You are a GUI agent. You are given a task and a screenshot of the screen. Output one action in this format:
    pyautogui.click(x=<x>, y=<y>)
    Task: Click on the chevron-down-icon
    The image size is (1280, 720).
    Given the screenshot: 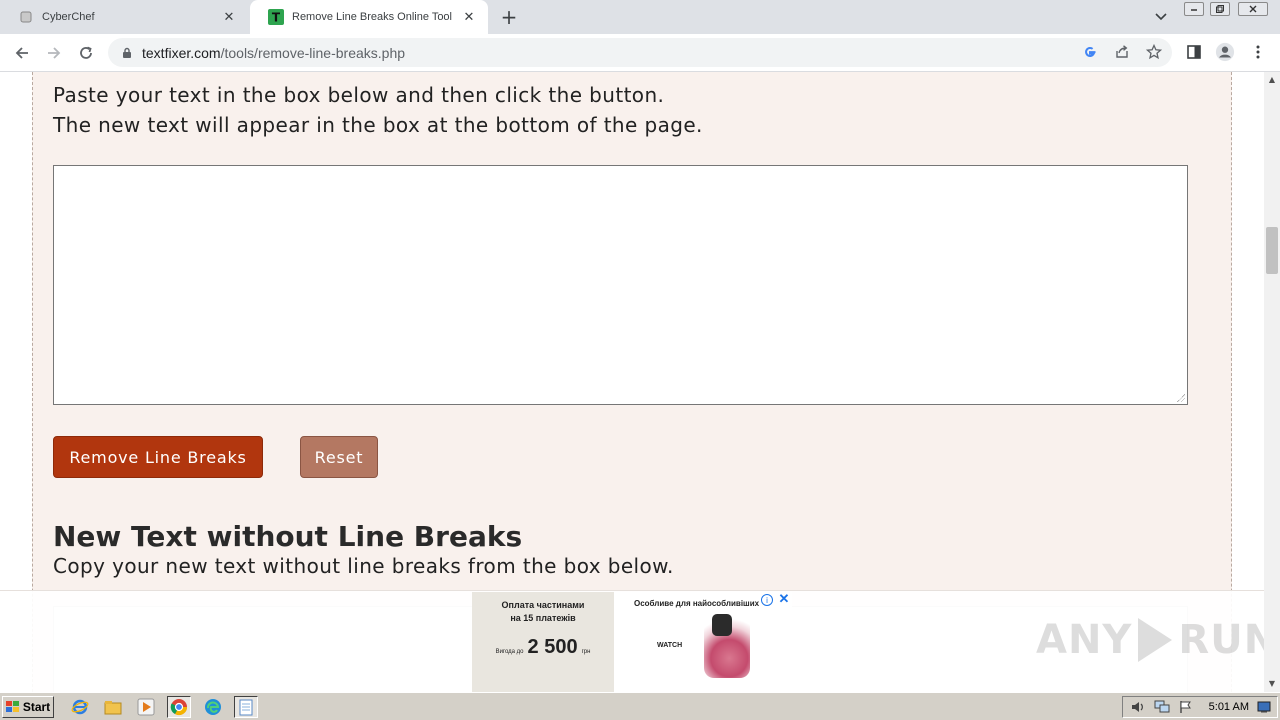 What is the action you would take?
    pyautogui.click(x=1161, y=17)
    